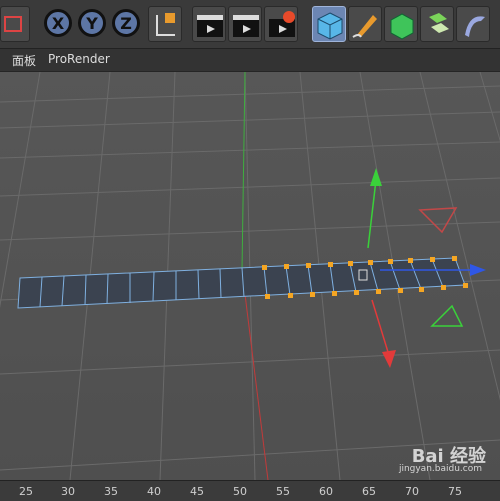 The height and width of the screenshot is (501, 500). I want to click on model-mode-button, so click(329, 24).